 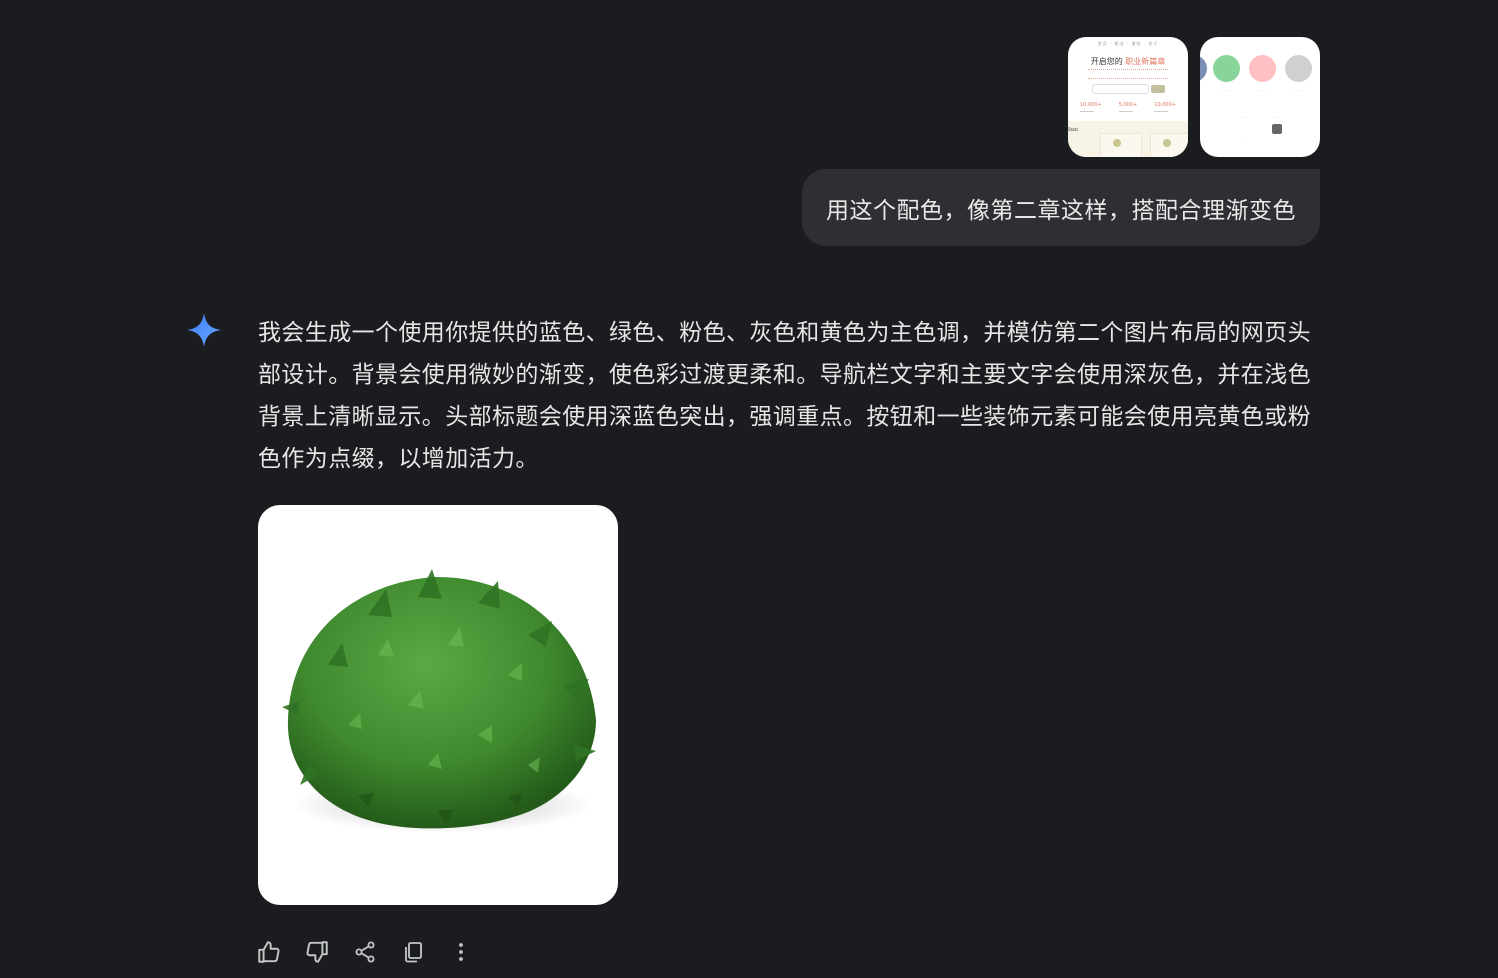 I want to click on preview-stats: 10,000+ 5,000+ 10,000+, so click(x=1128, y=107).